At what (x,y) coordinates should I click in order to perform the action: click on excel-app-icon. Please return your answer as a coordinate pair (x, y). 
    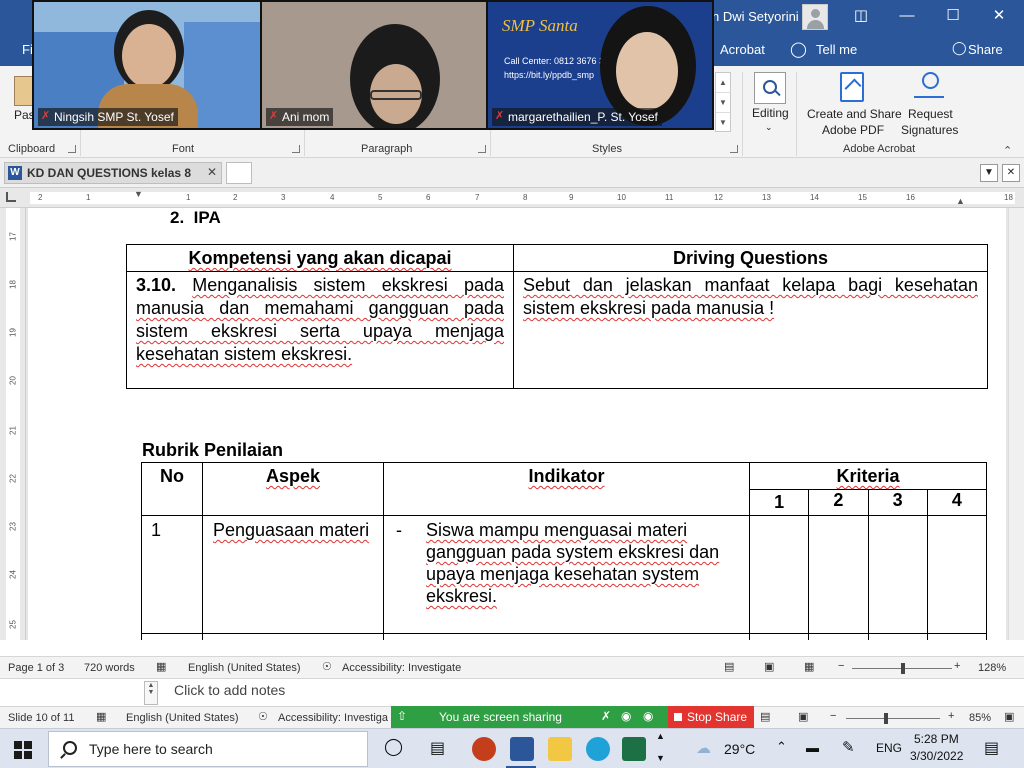
    Looking at the image, I should click on (634, 749).